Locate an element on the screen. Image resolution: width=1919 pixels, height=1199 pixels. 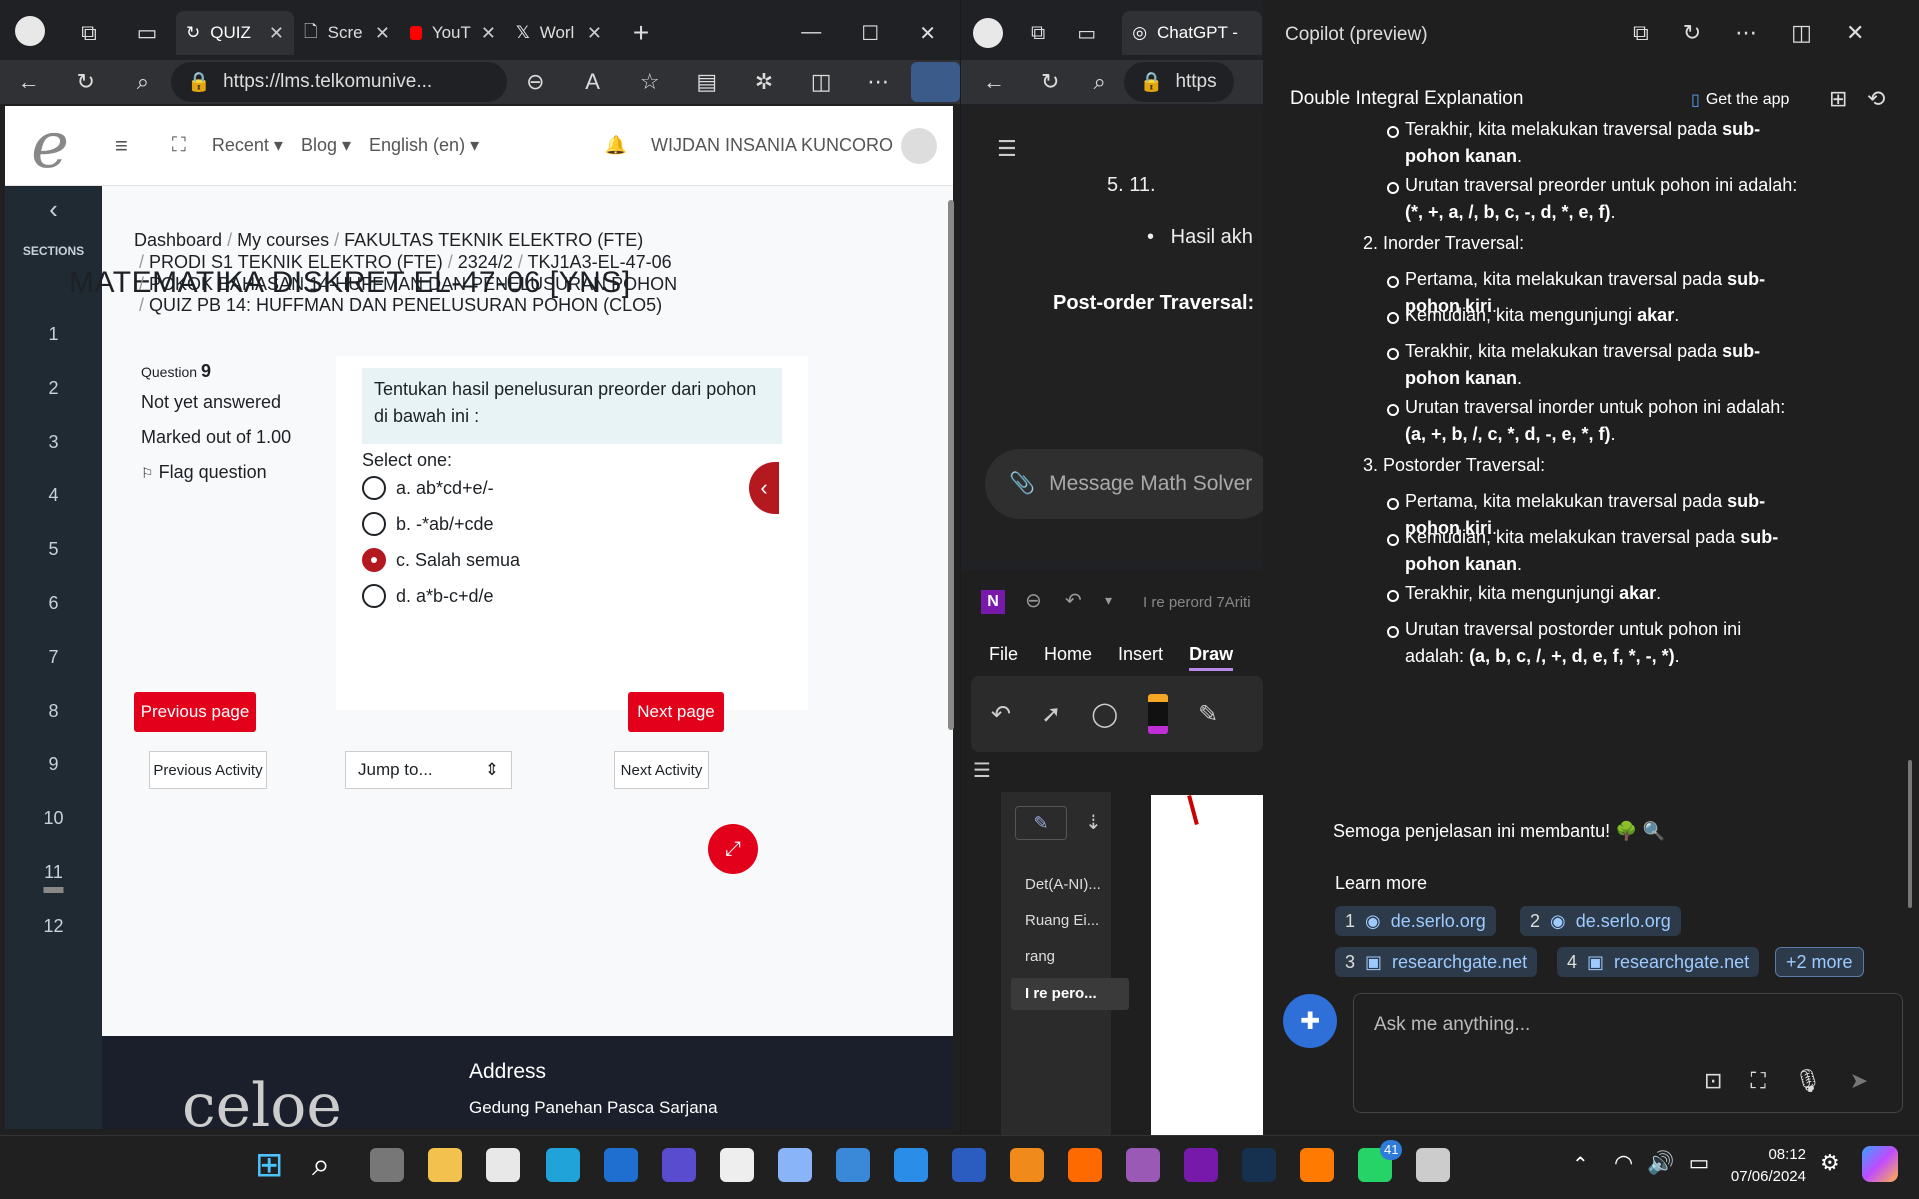
maximize-icon: ☐ is located at coordinates (870, 33).